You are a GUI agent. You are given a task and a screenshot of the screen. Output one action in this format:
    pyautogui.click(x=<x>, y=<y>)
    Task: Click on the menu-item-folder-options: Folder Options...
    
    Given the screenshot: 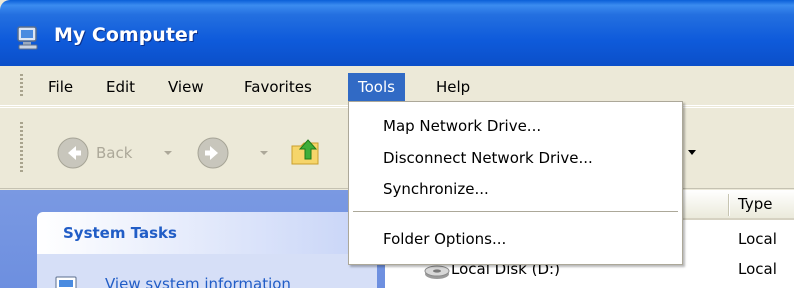 What is the action you would take?
    pyautogui.click(x=444, y=239)
    